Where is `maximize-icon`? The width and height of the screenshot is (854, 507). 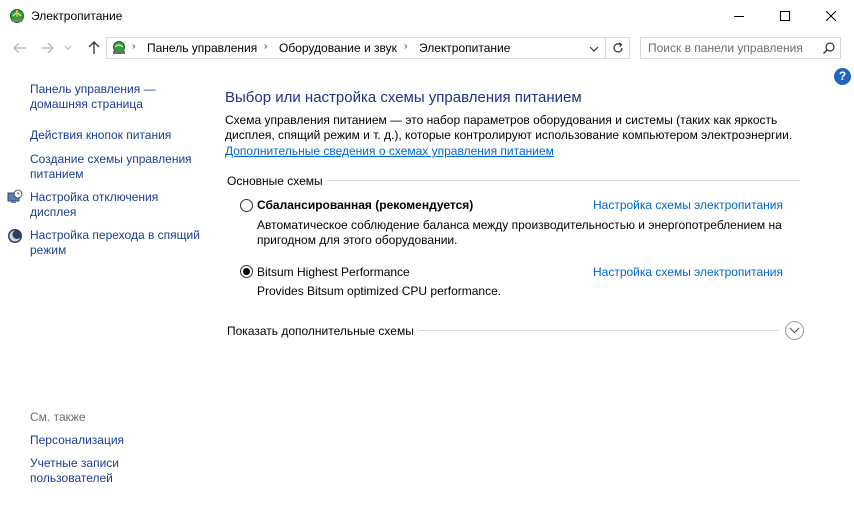
maximize-icon is located at coordinates (785, 16).